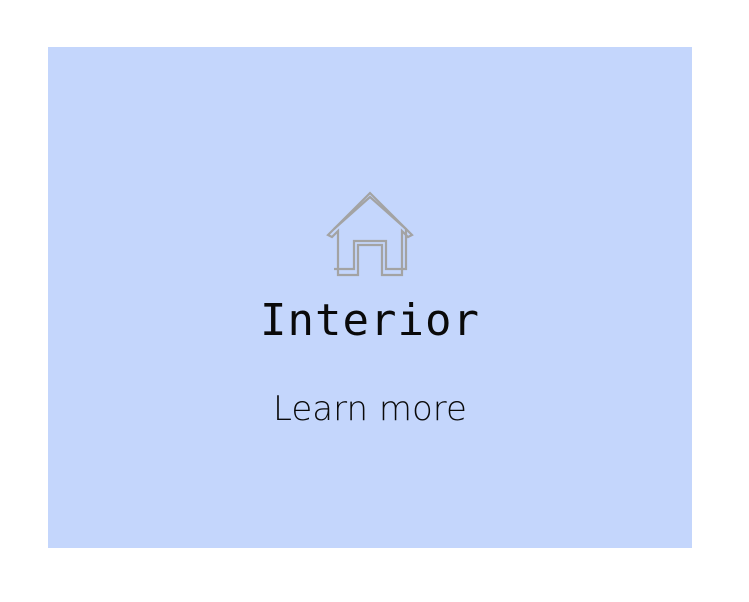 The image size is (749, 602). Describe the element at coordinates (370, 320) in the screenshot. I see `card-title: Interior` at that location.